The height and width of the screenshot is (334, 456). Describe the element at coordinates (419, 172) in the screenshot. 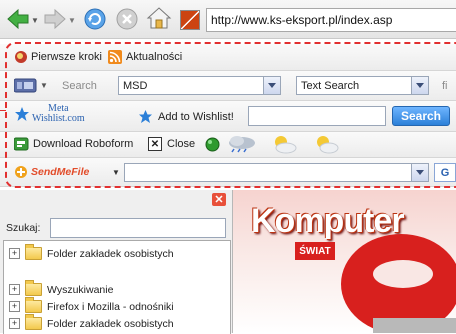

I see `sendmefile-combo-dropdown-icon` at that location.